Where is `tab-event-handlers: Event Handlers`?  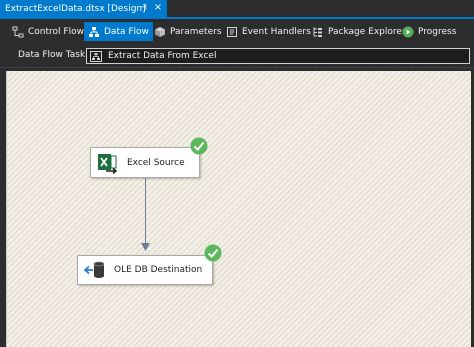
tab-event-handlers: Event Handlers is located at coordinates (268, 31).